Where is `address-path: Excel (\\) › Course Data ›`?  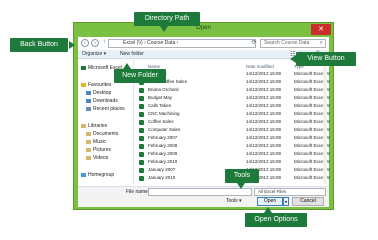 address-path: Excel (\\) › Course Data › is located at coordinates (151, 43).